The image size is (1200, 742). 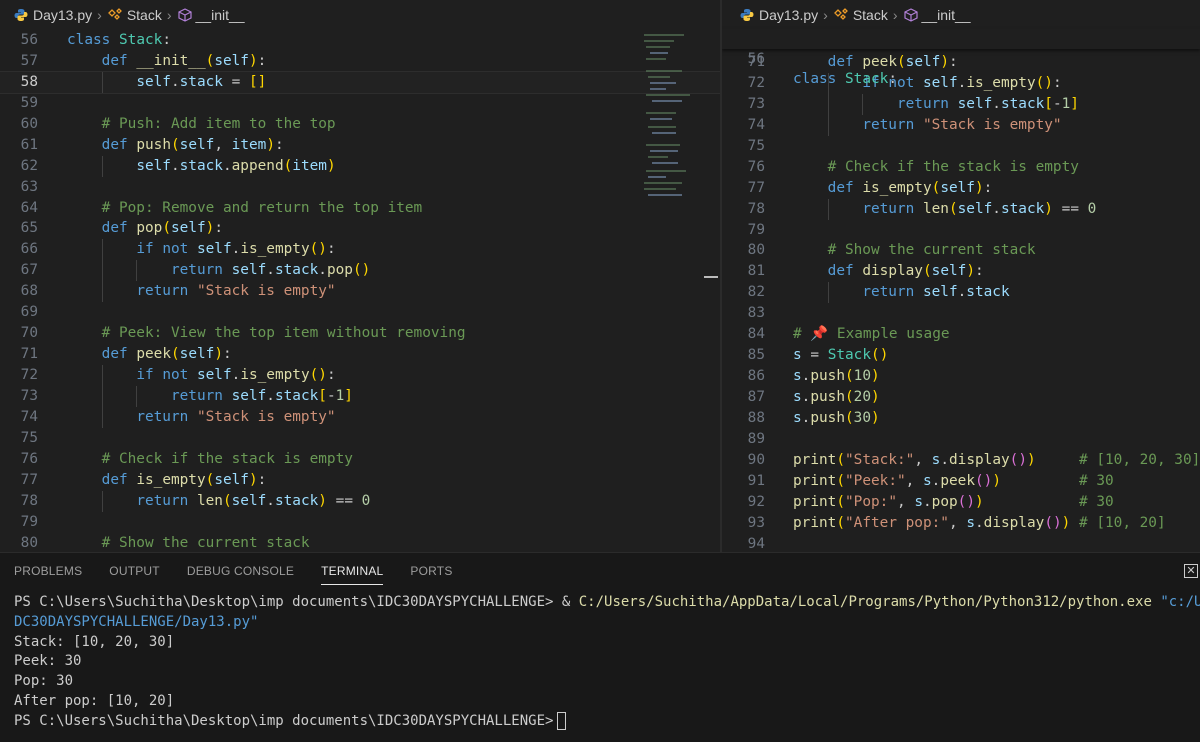 I want to click on code-text: # Show the current stack, so click(x=931, y=250).